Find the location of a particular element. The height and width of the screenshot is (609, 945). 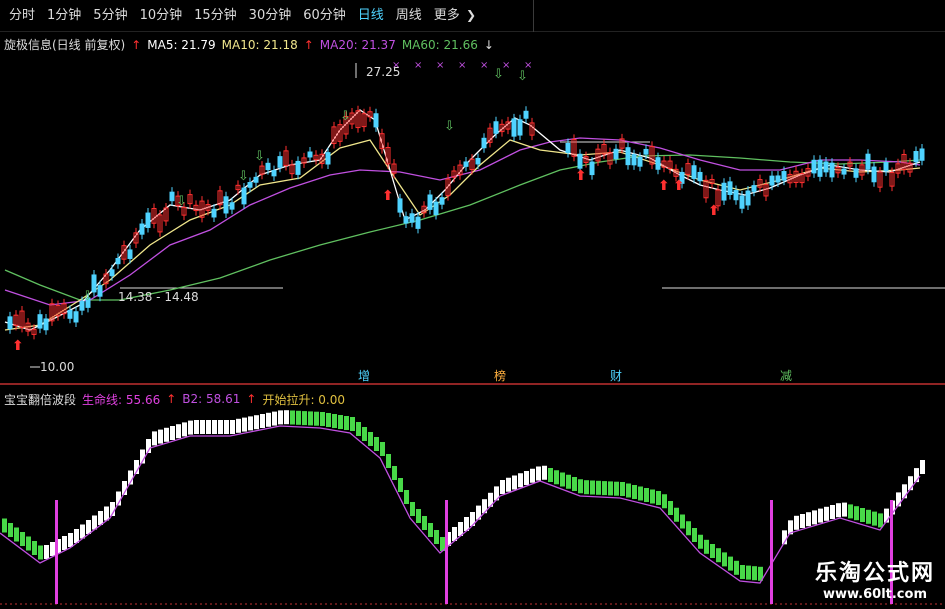

life-line-arrow-icon: ↑ is located at coordinates (171, 399).